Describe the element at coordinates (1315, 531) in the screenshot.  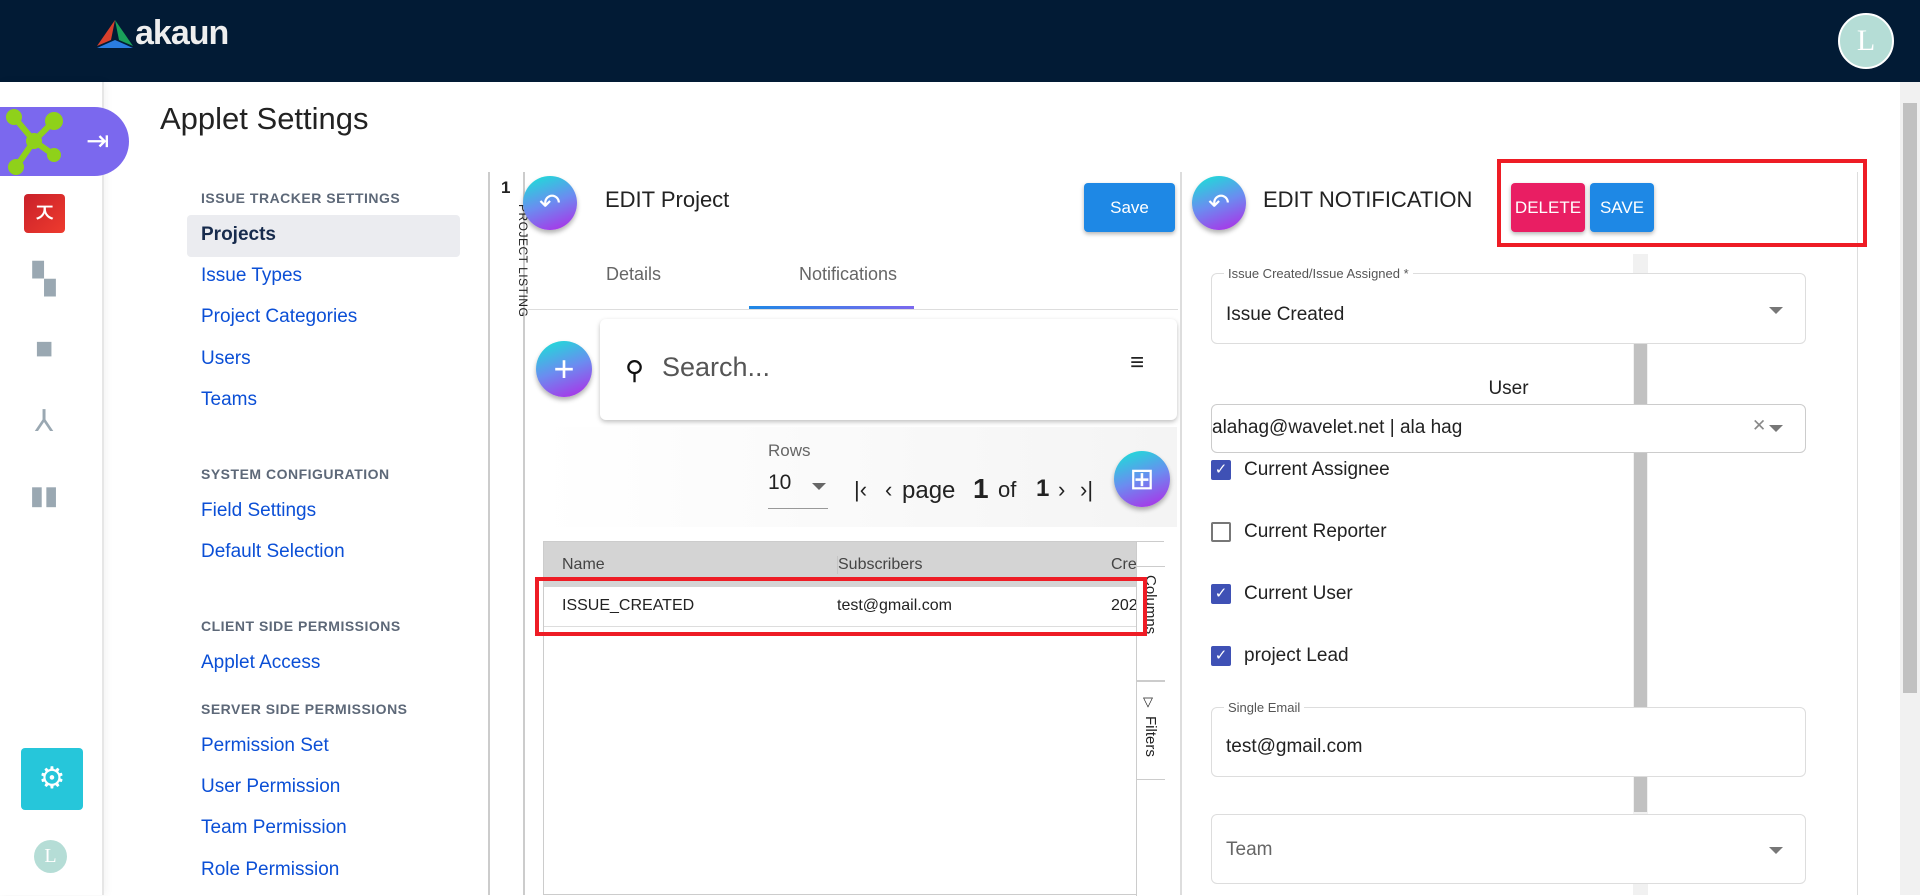
I see `label-current-reporter: Current Reporter` at that location.